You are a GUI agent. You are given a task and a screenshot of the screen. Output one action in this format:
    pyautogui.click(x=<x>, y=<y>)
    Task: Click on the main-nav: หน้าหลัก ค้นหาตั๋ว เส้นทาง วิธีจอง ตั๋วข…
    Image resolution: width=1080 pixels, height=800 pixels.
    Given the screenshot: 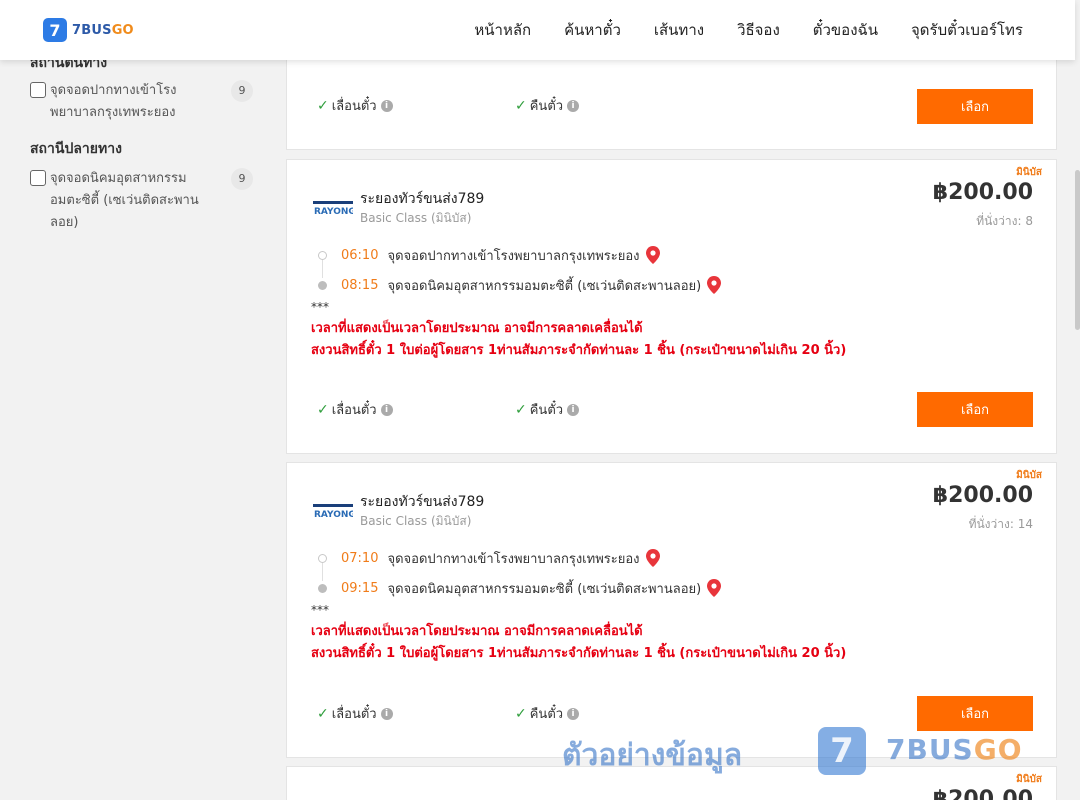 What is the action you would take?
    pyautogui.click(x=732, y=30)
    